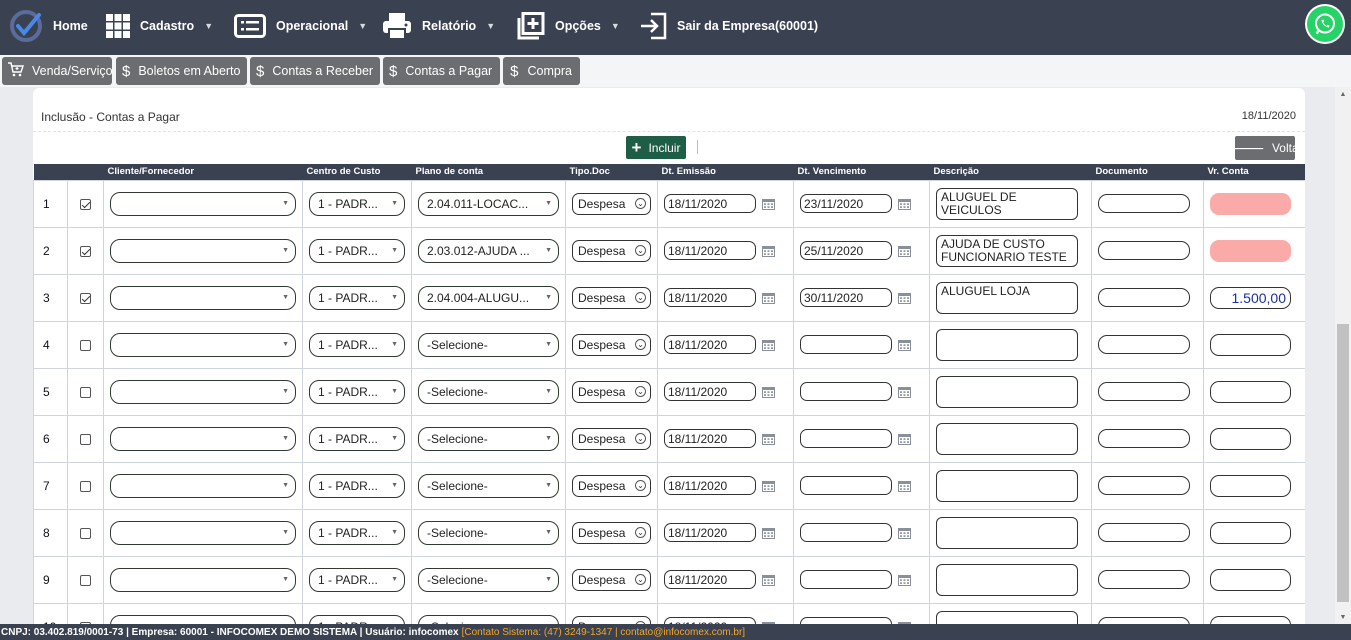 This screenshot has width=1351, height=640. What do you see at coordinates (441, 71) in the screenshot?
I see `contas-pagar-button: $ Contas a Pagar` at bounding box center [441, 71].